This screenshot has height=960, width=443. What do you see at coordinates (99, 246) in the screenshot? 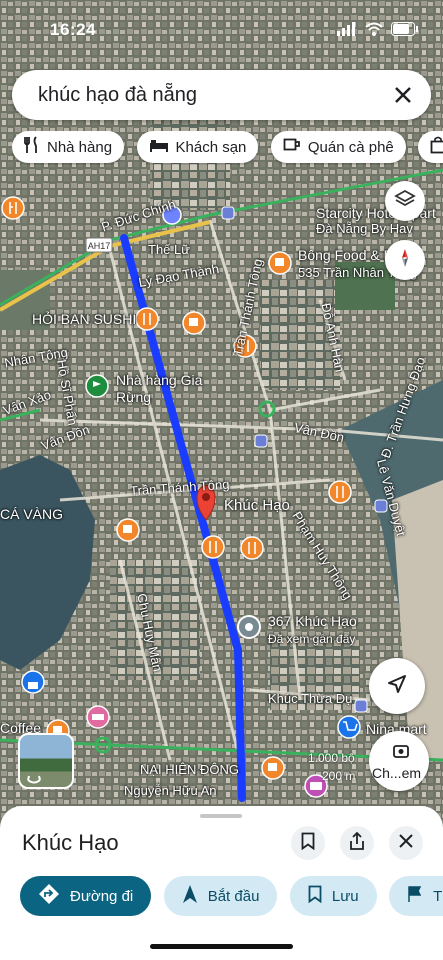
I see `svg-text: AH17` at bounding box center [99, 246].